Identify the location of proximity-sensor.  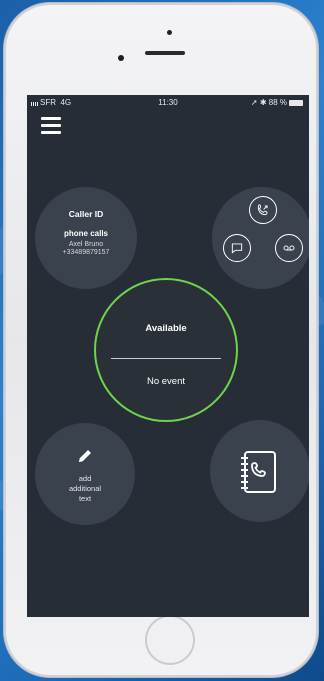
(121, 58).